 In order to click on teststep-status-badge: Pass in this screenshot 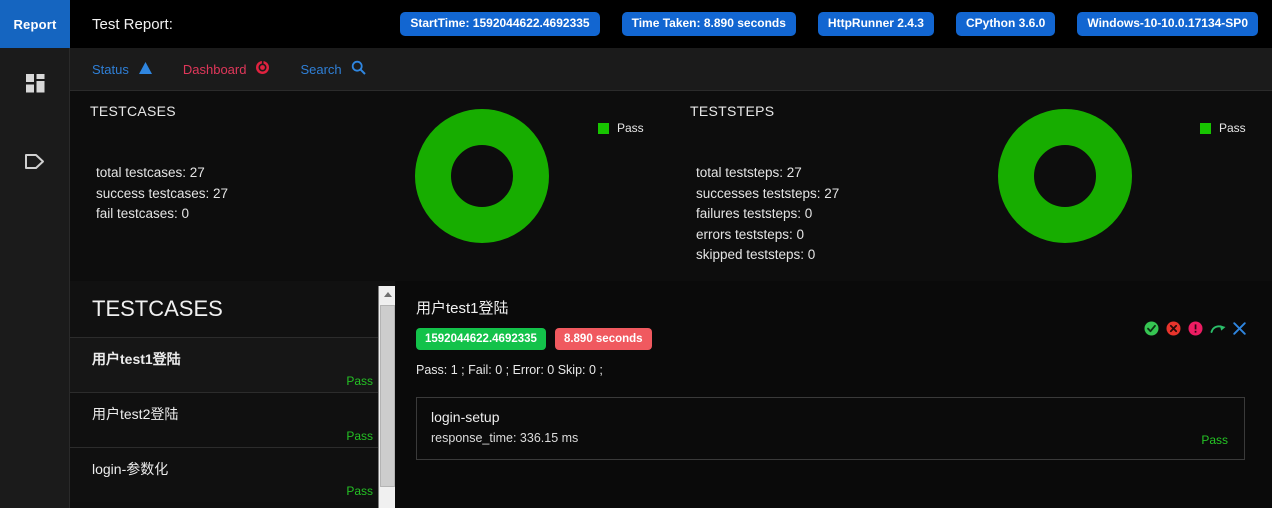, I will do `click(1214, 440)`.